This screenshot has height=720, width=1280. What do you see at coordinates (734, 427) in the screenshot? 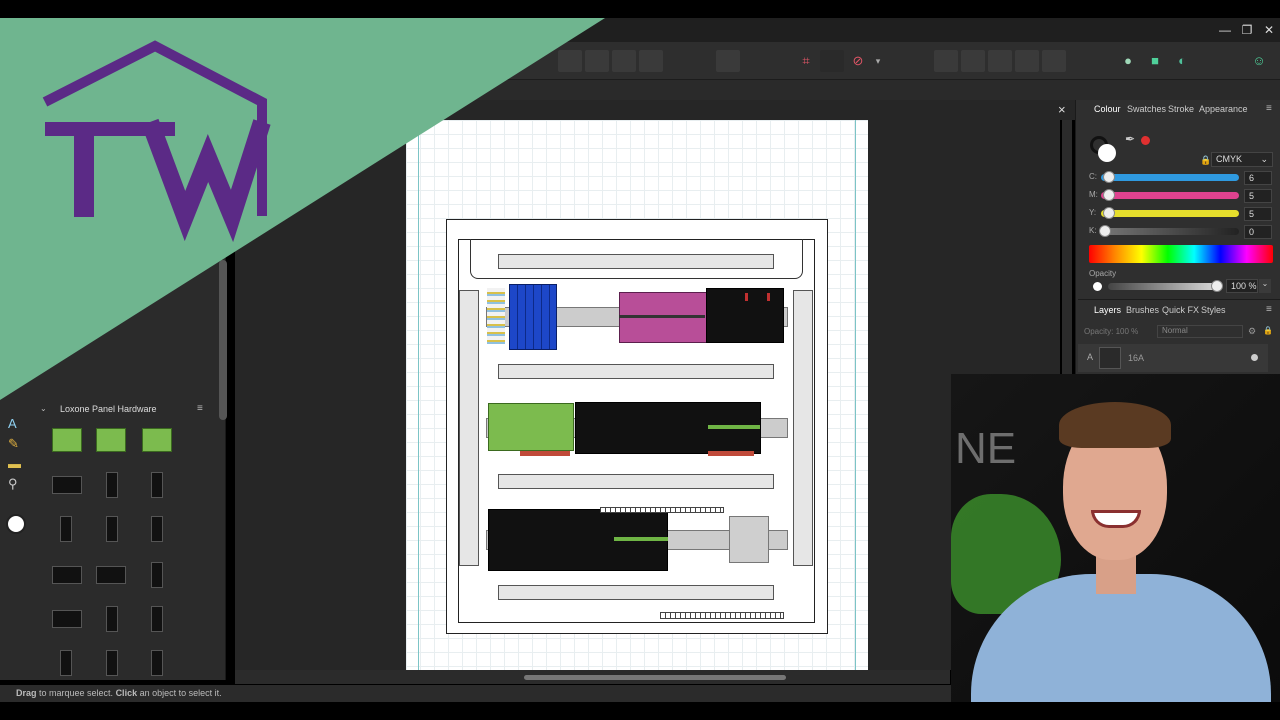
I see `module-label-strip` at bounding box center [734, 427].